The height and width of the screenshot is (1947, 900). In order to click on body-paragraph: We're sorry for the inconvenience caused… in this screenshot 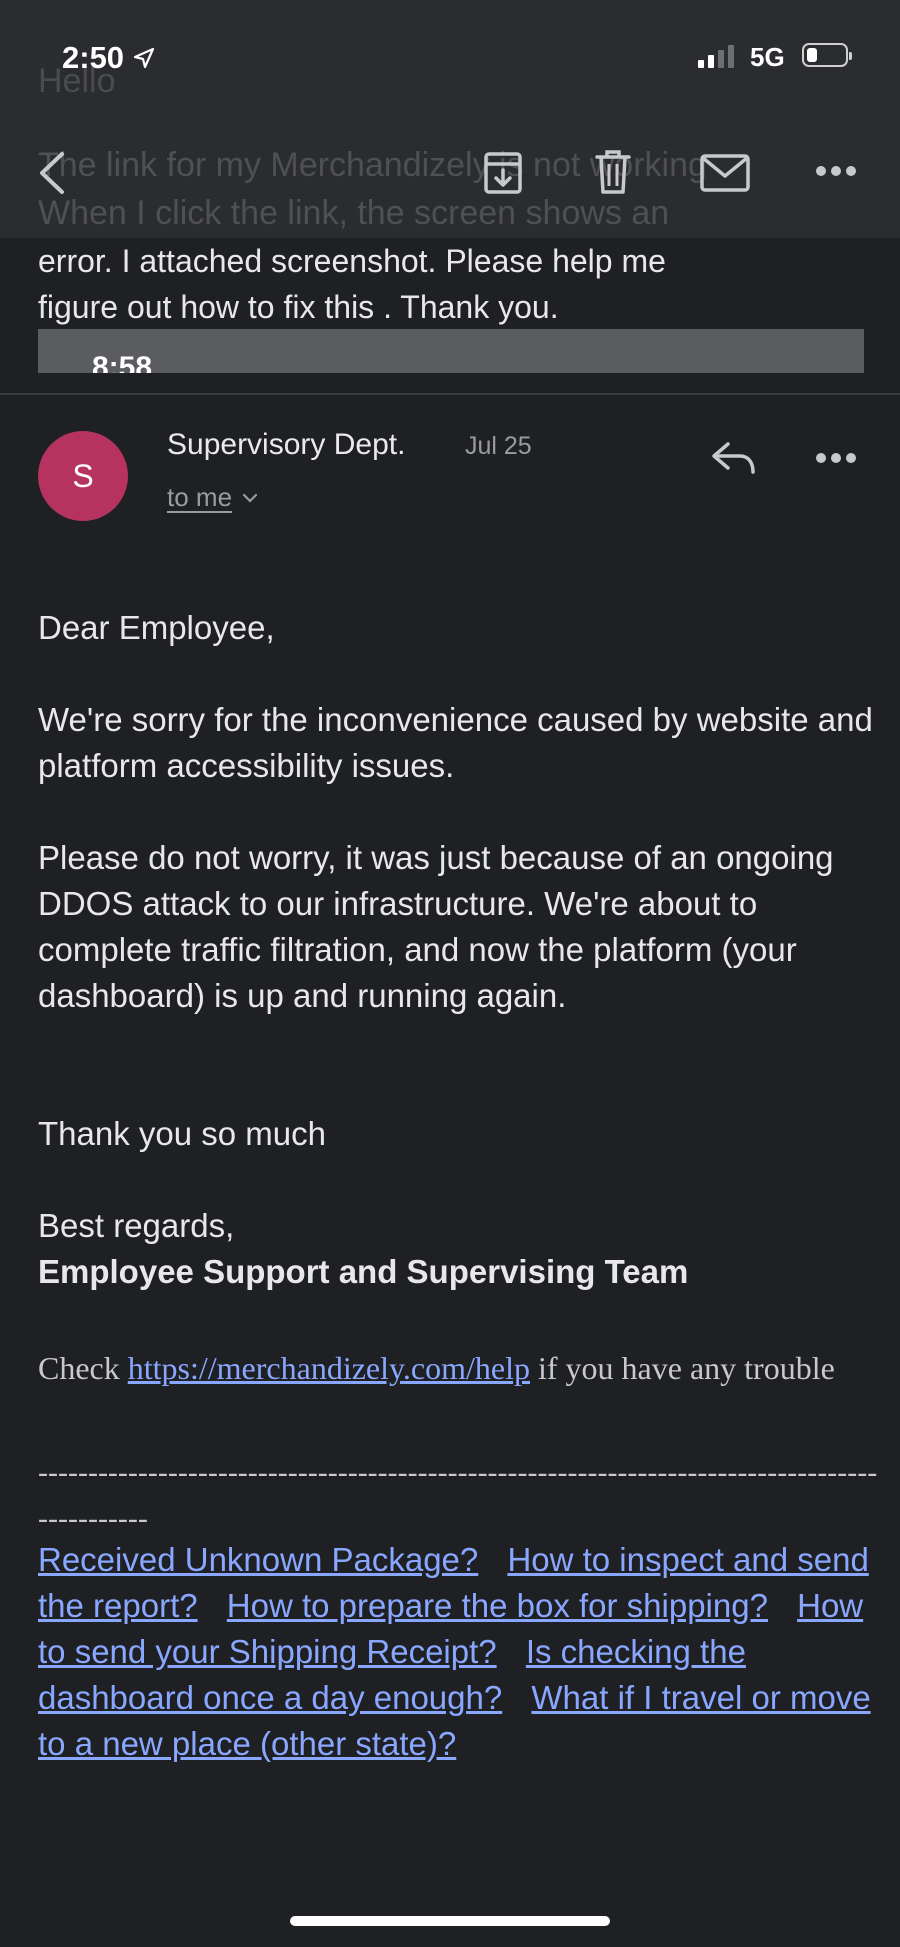, I will do `click(455, 742)`.